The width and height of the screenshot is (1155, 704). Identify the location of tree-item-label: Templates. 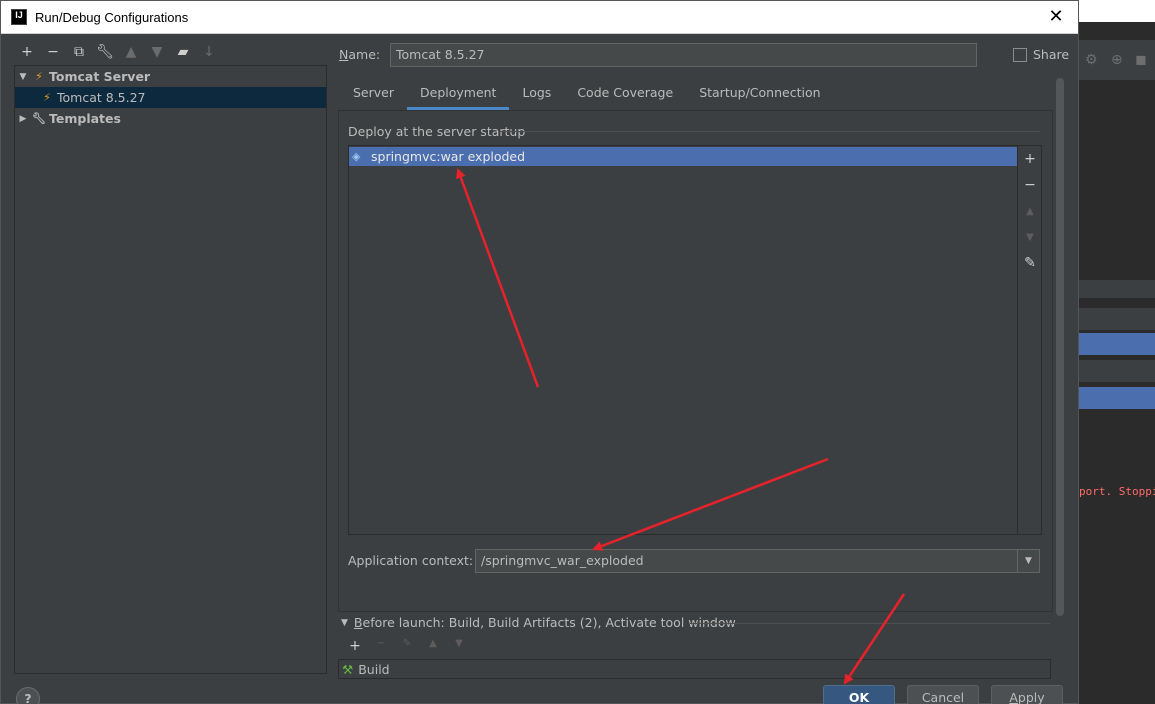
(85, 118).